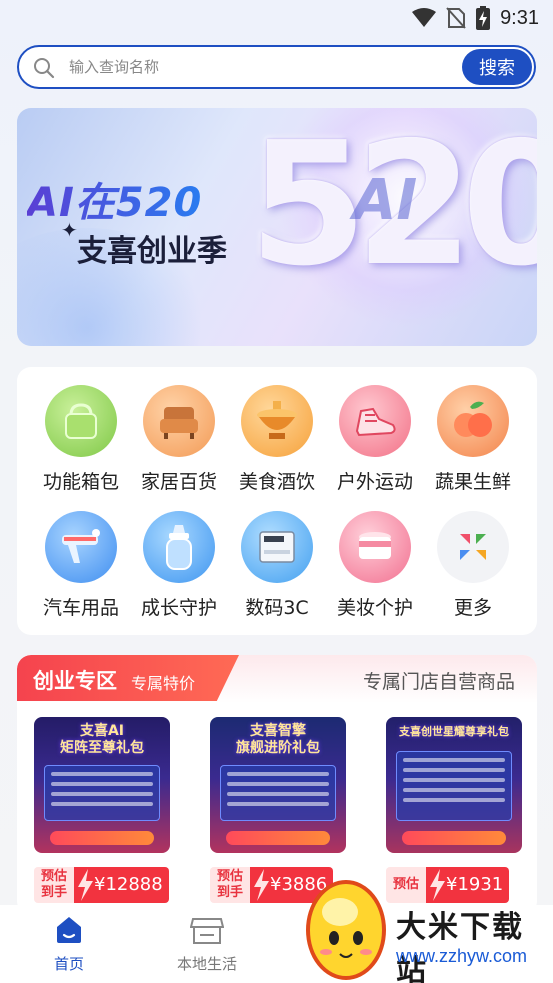 Image resolution: width=553 pixels, height=983 pixels. Describe the element at coordinates (81, 547) in the screenshot. I see `car-wash-icon` at that location.